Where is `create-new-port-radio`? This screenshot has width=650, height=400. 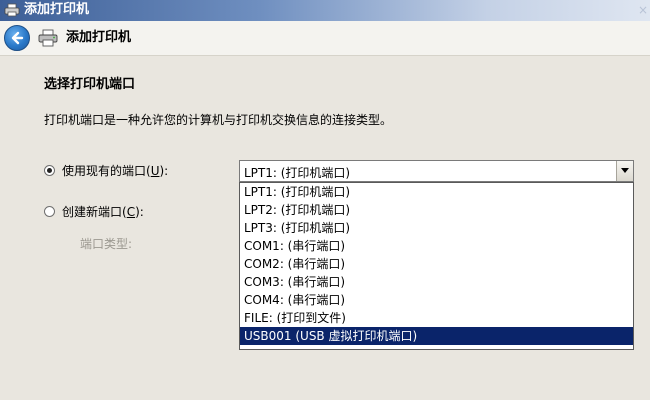 create-new-port-radio is located at coordinates (49, 211).